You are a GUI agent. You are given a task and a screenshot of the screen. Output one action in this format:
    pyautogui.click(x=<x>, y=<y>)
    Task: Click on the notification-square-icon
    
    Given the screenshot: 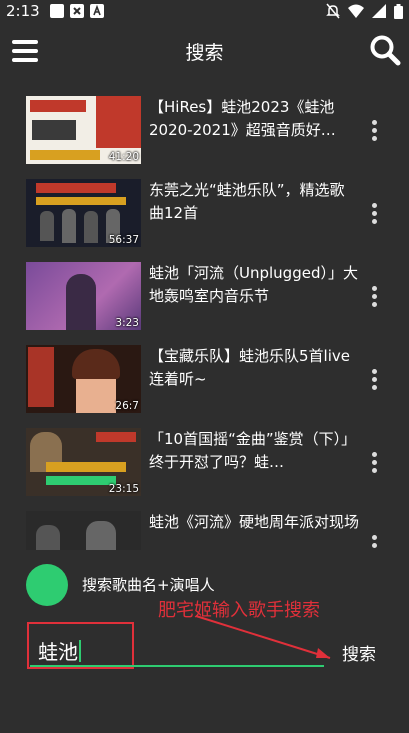 What is the action you would take?
    pyautogui.click(x=57, y=11)
    